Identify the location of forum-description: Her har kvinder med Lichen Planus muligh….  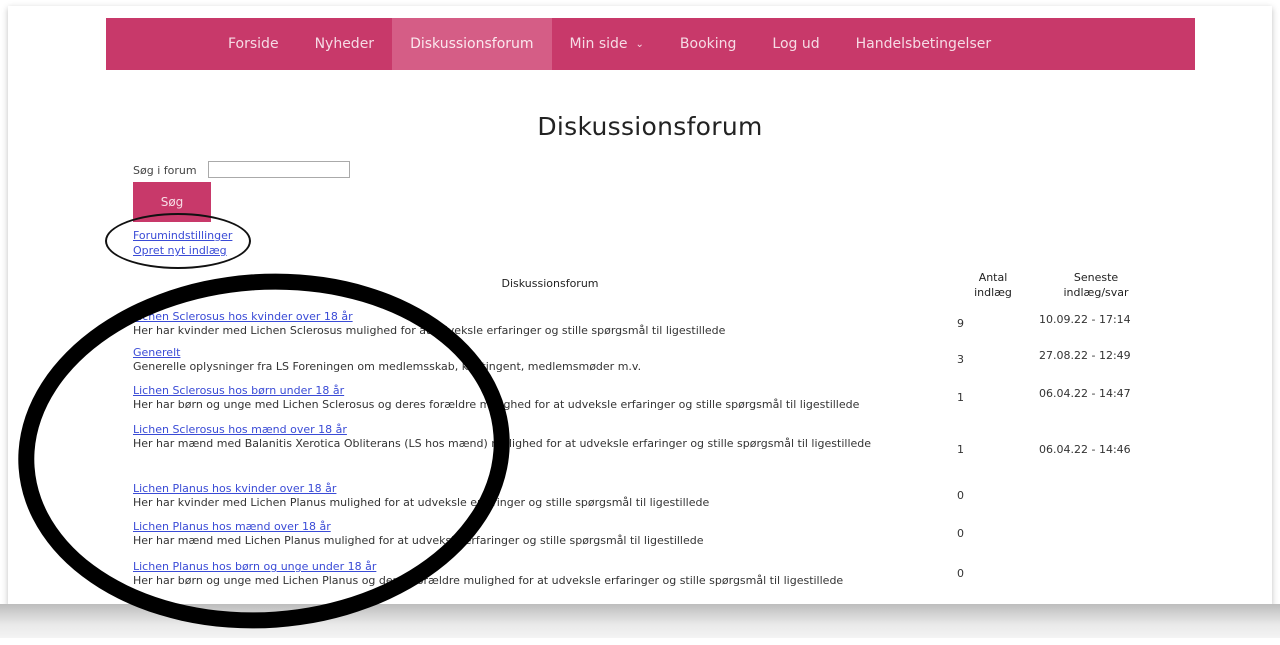
(421, 502).